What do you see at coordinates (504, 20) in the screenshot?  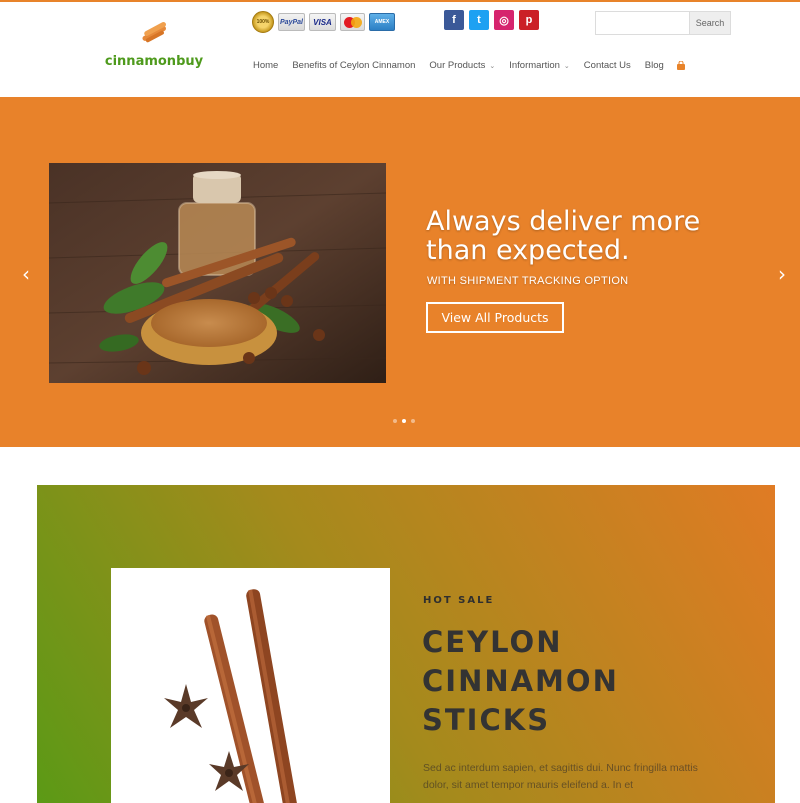 I see `instagram-icon: ◎` at bounding box center [504, 20].